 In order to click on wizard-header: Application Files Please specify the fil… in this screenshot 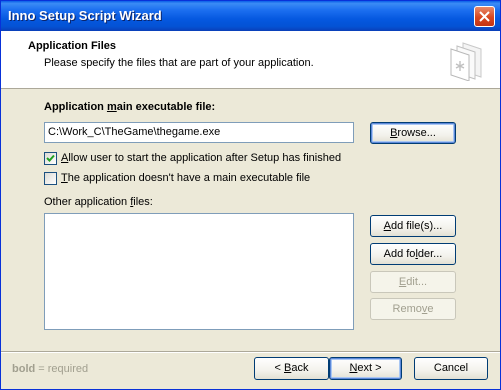, I will do `click(250, 60)`.